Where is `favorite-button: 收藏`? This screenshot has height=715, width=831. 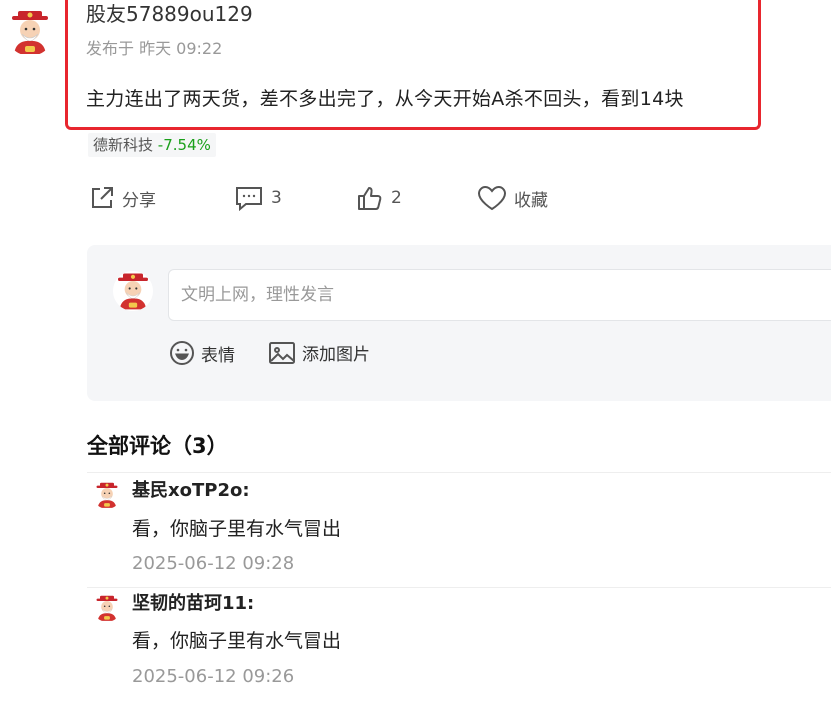 favorite-button: 收藏 is located at coordinates (512, 198).